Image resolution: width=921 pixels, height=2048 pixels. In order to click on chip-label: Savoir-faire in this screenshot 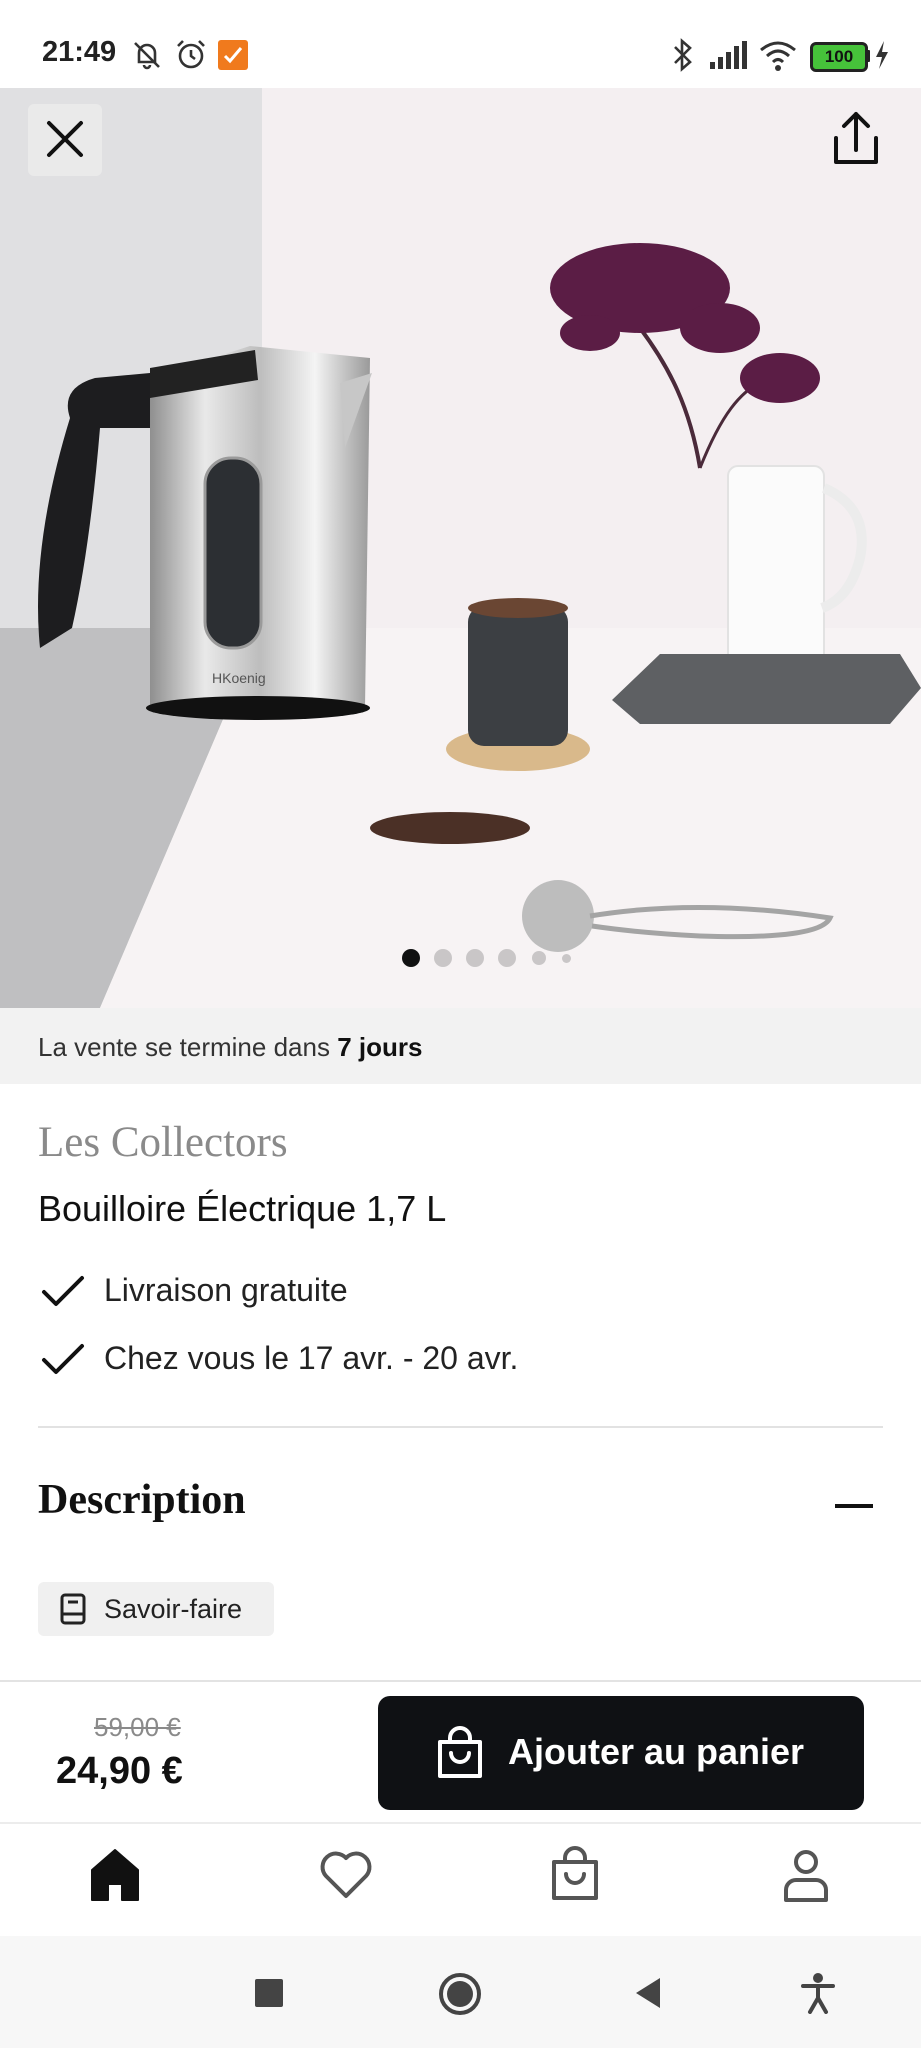, I will do `click(173, 1609)`.